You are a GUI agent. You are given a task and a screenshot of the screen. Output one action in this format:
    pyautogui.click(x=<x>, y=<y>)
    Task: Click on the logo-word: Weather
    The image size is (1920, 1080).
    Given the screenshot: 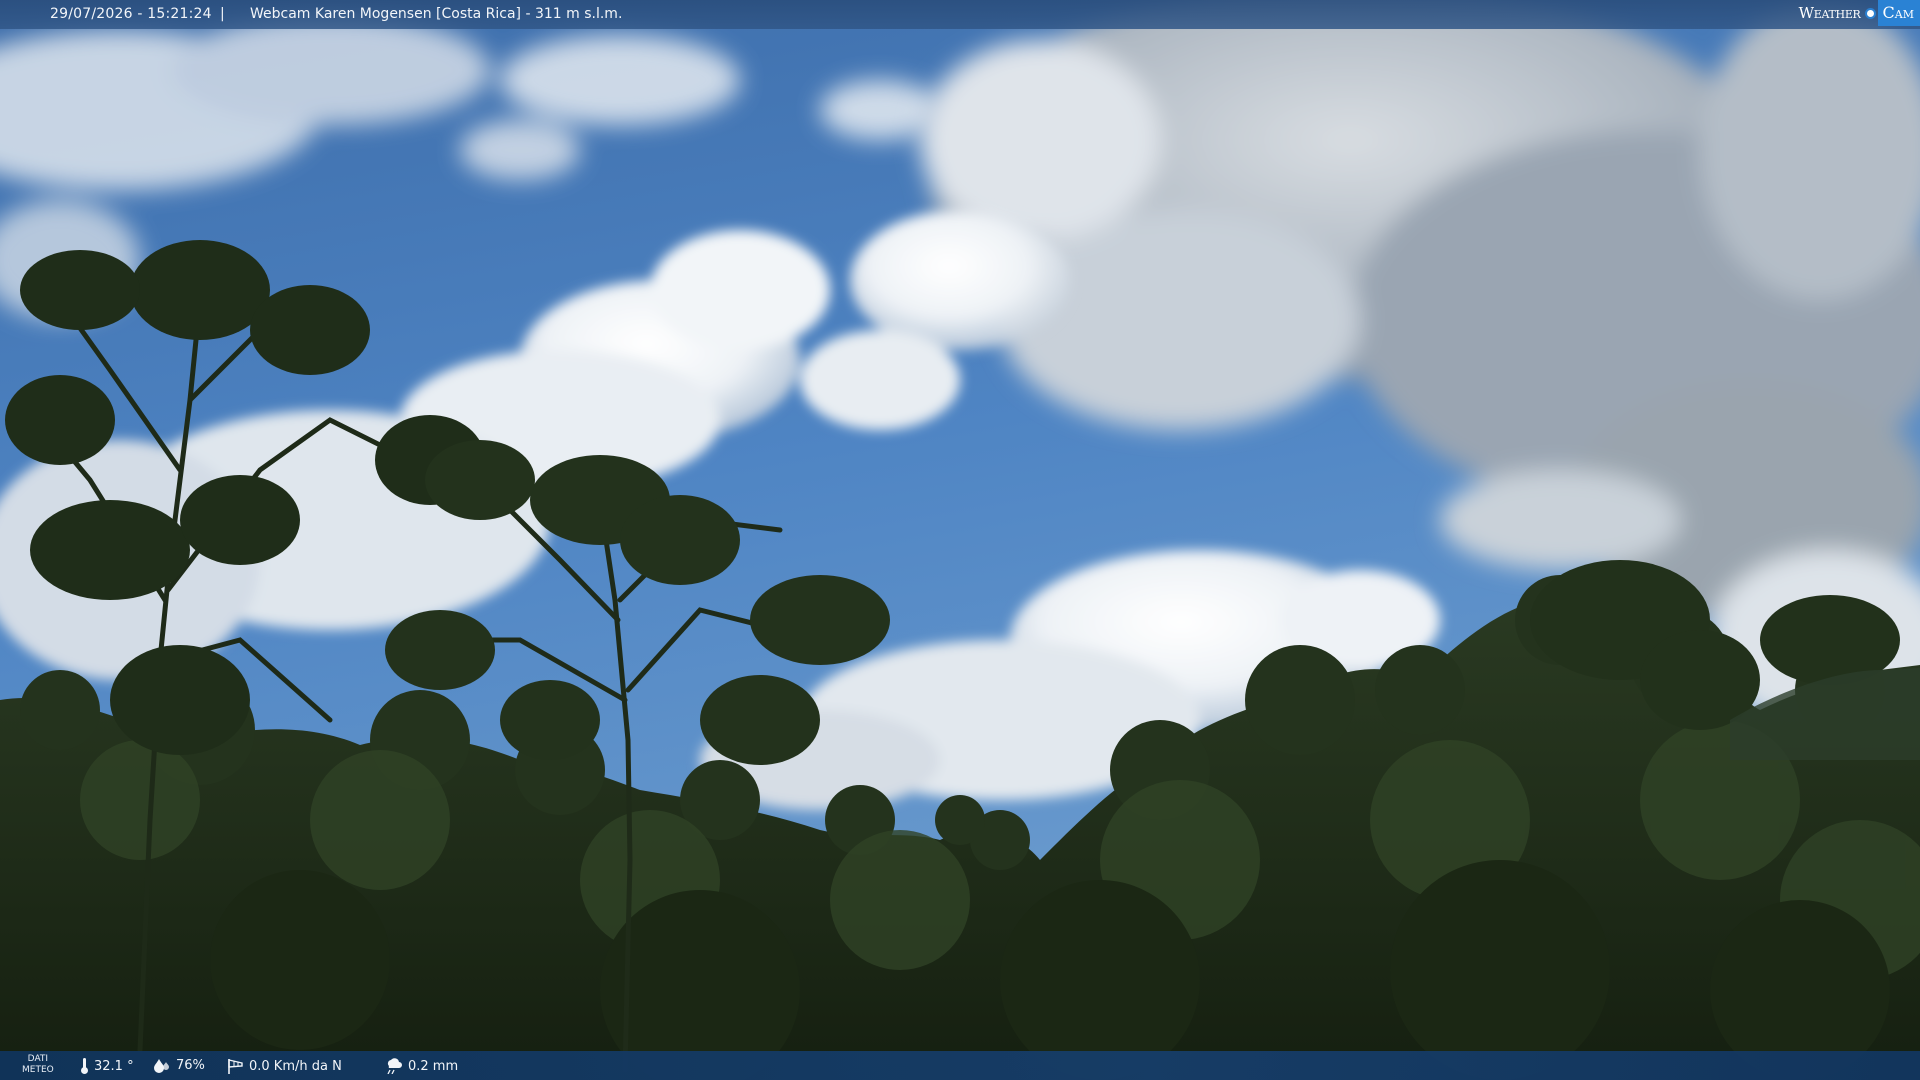 What is the action you would take?
    pyautogui.click(x=1829, y=13)
    